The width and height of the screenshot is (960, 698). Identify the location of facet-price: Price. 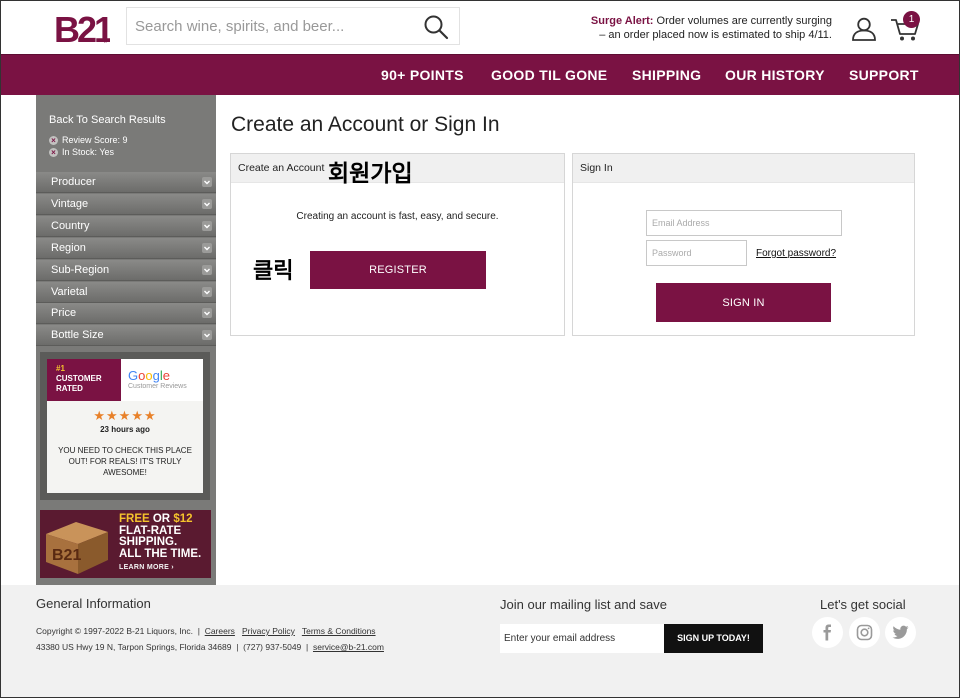
(126, 313).